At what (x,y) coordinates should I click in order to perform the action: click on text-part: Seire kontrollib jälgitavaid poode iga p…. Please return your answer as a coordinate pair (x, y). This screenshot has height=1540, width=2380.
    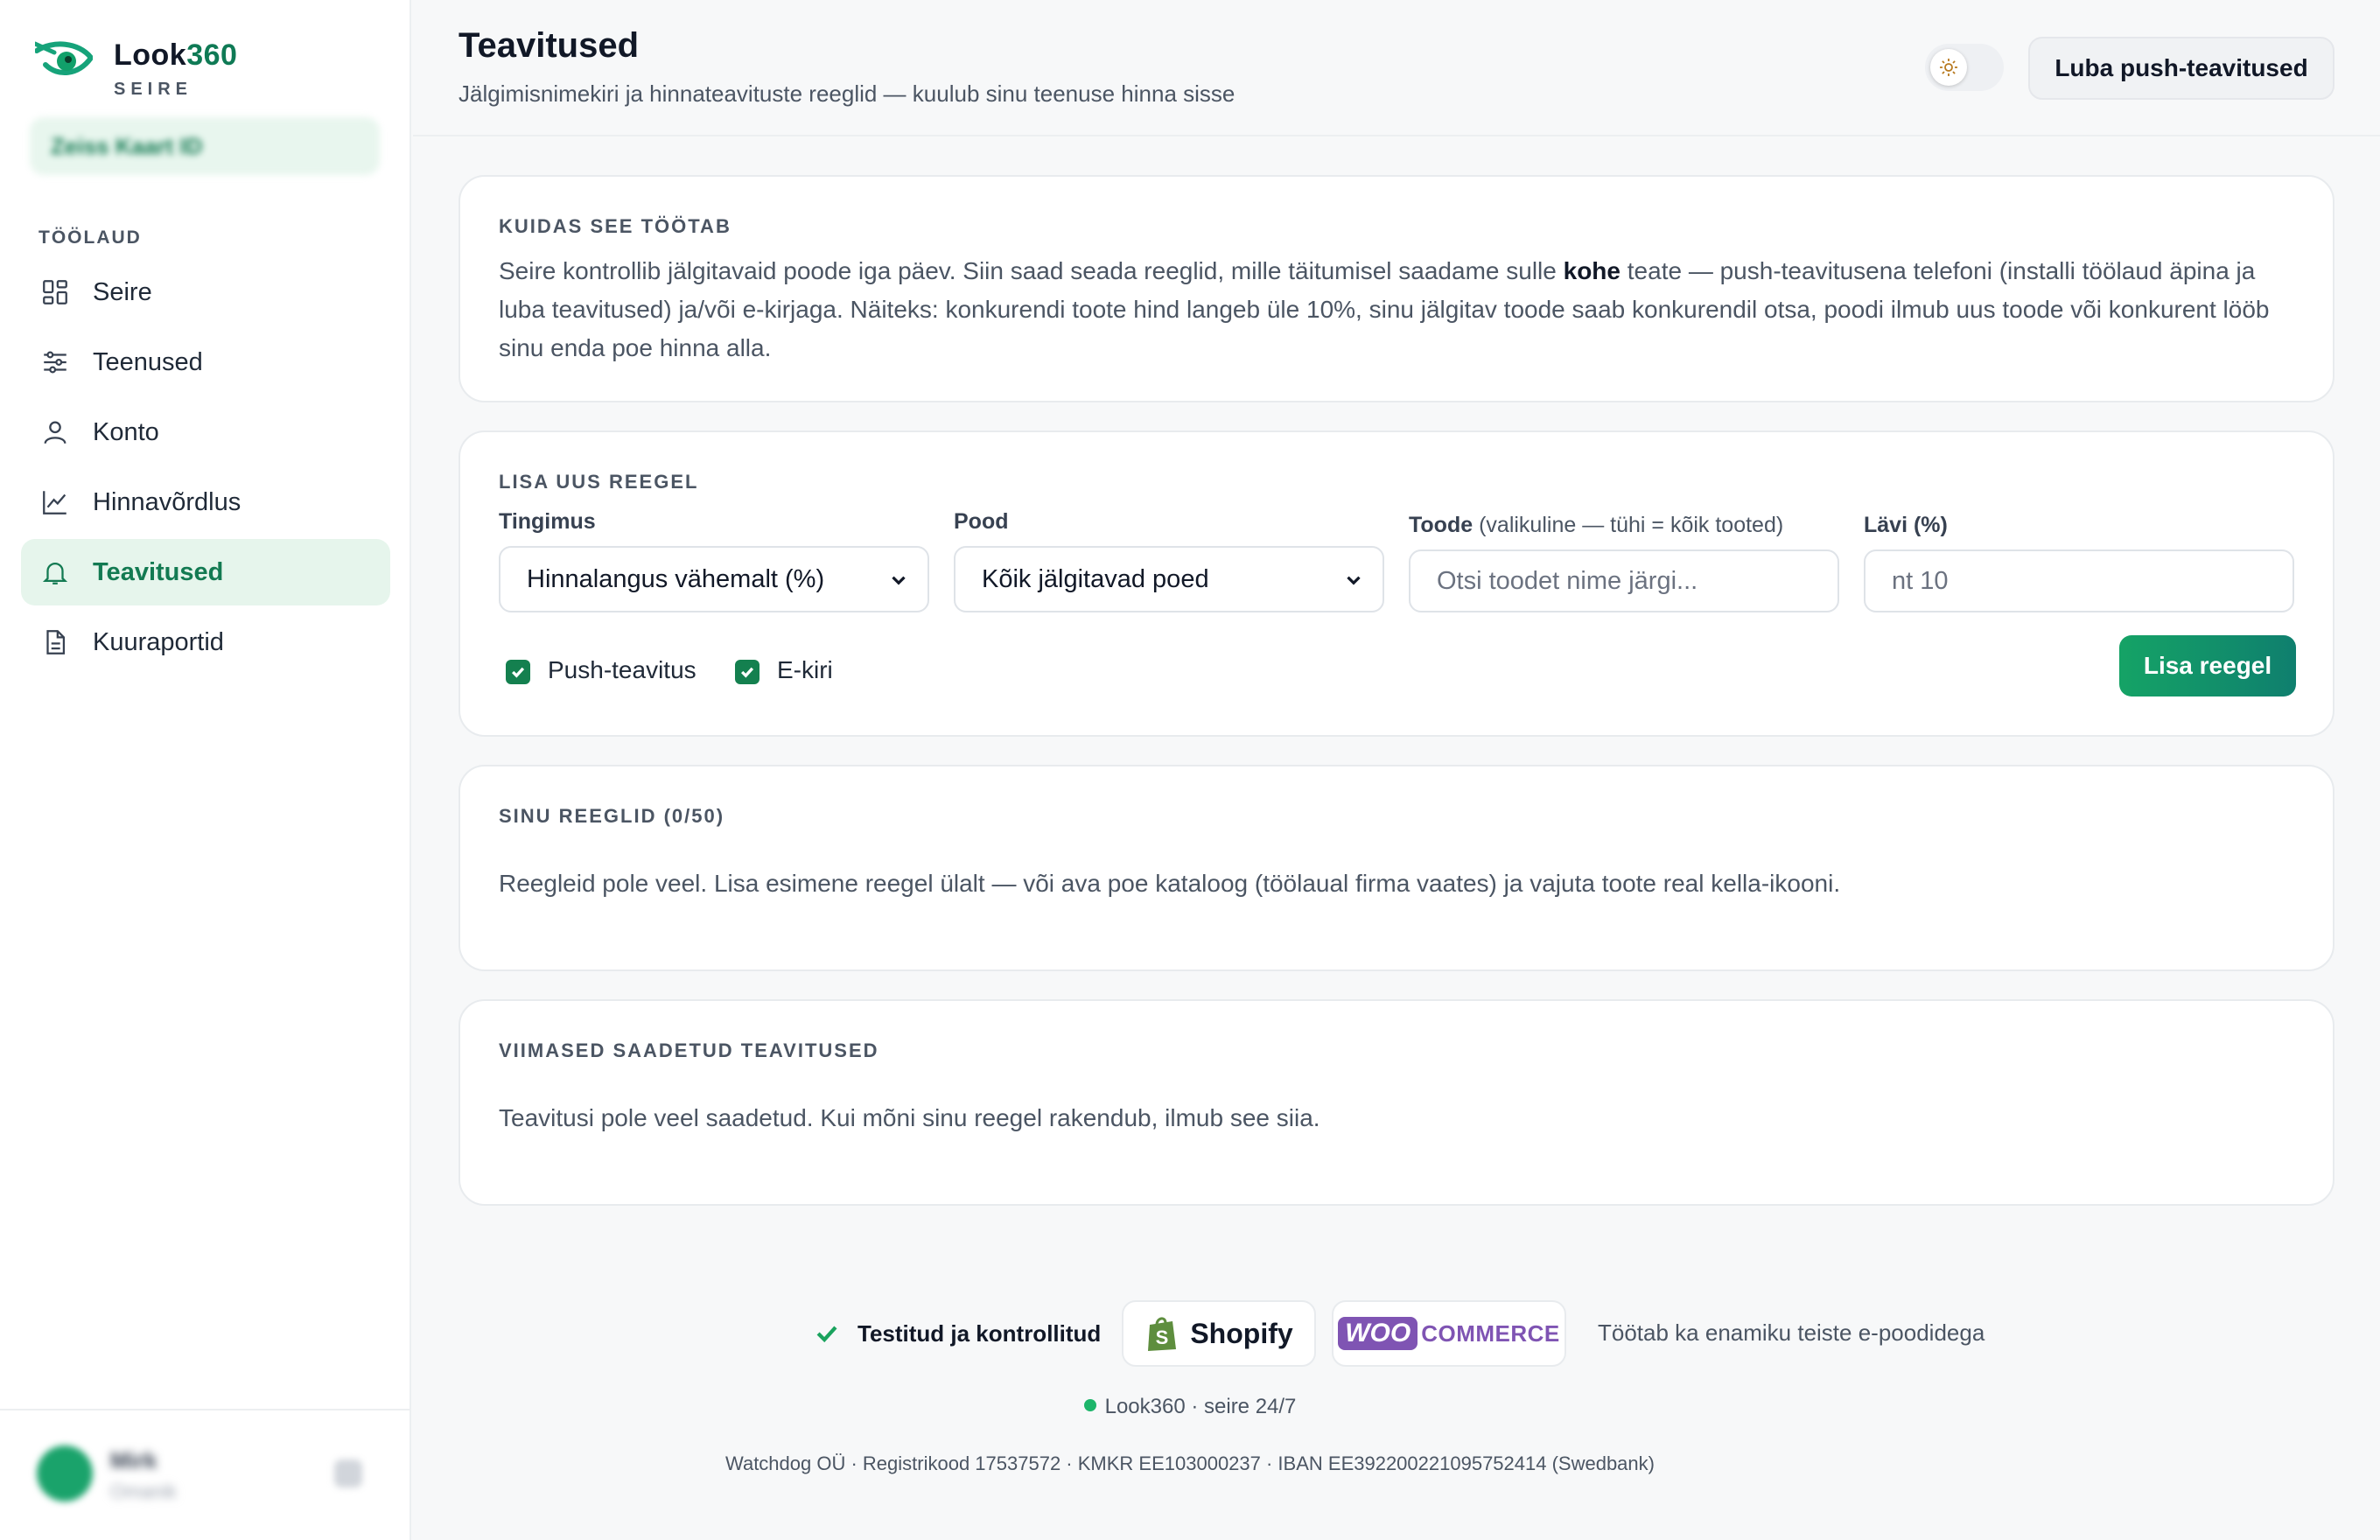
    Looking at the image, I should click on (1031, 270).